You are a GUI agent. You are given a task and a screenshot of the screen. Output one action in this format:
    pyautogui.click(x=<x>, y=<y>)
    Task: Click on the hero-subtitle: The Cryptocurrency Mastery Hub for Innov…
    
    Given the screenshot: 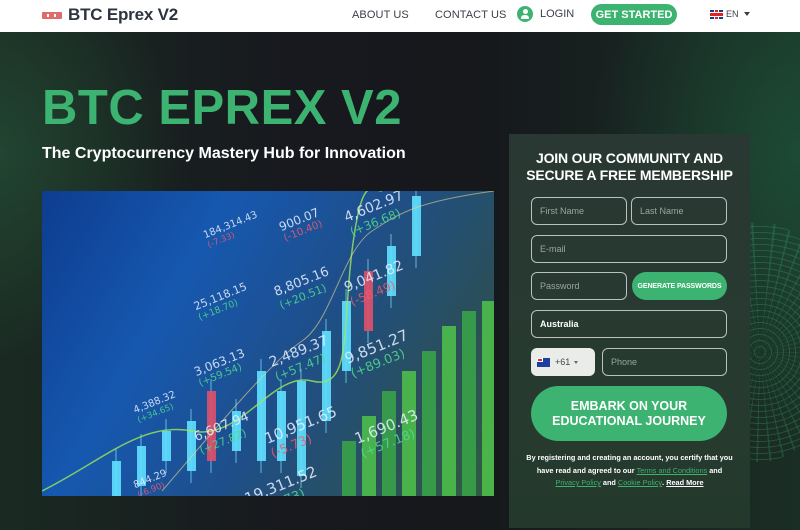 What is the action you would take?
    pyautogui.click(x=224, y=153)
    